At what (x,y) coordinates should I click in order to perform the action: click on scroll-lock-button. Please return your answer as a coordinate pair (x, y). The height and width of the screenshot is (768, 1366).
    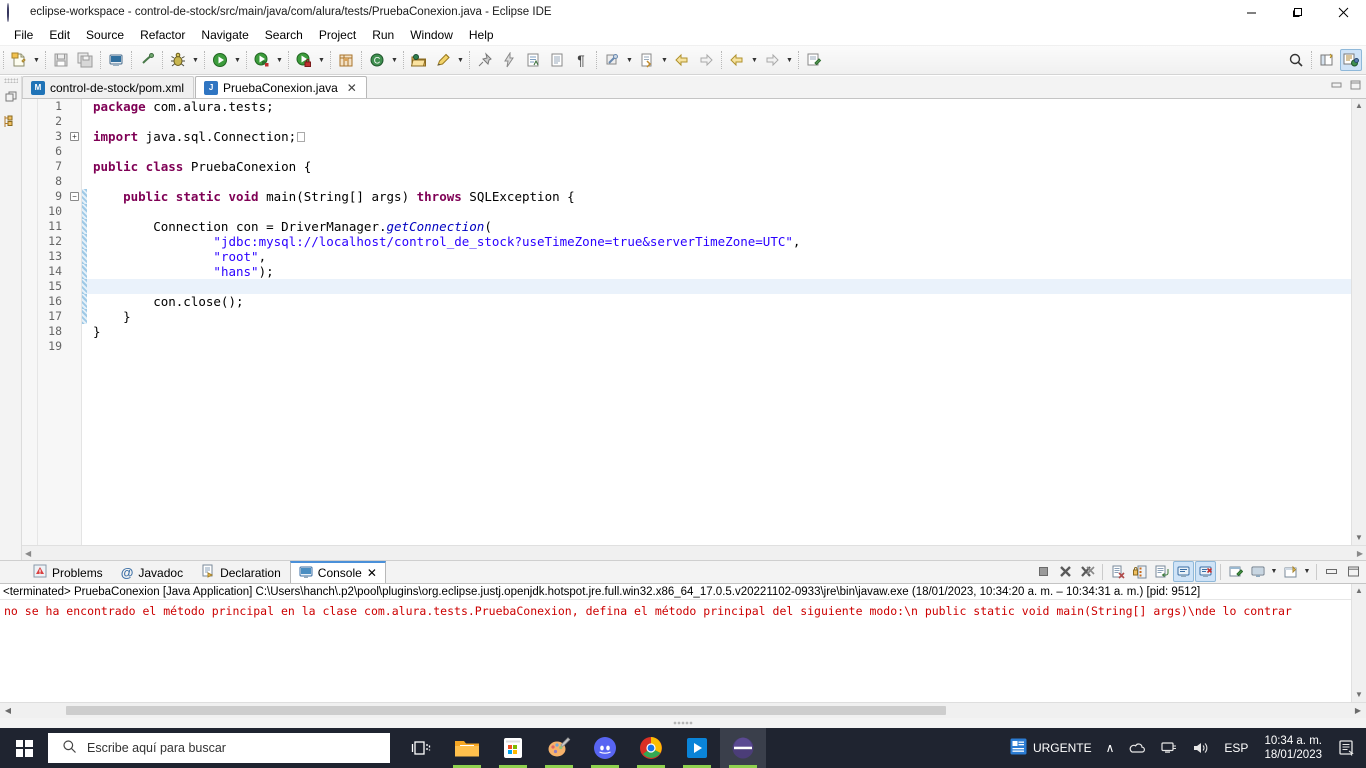
    Looking at the image, I should click on (1139, 571).